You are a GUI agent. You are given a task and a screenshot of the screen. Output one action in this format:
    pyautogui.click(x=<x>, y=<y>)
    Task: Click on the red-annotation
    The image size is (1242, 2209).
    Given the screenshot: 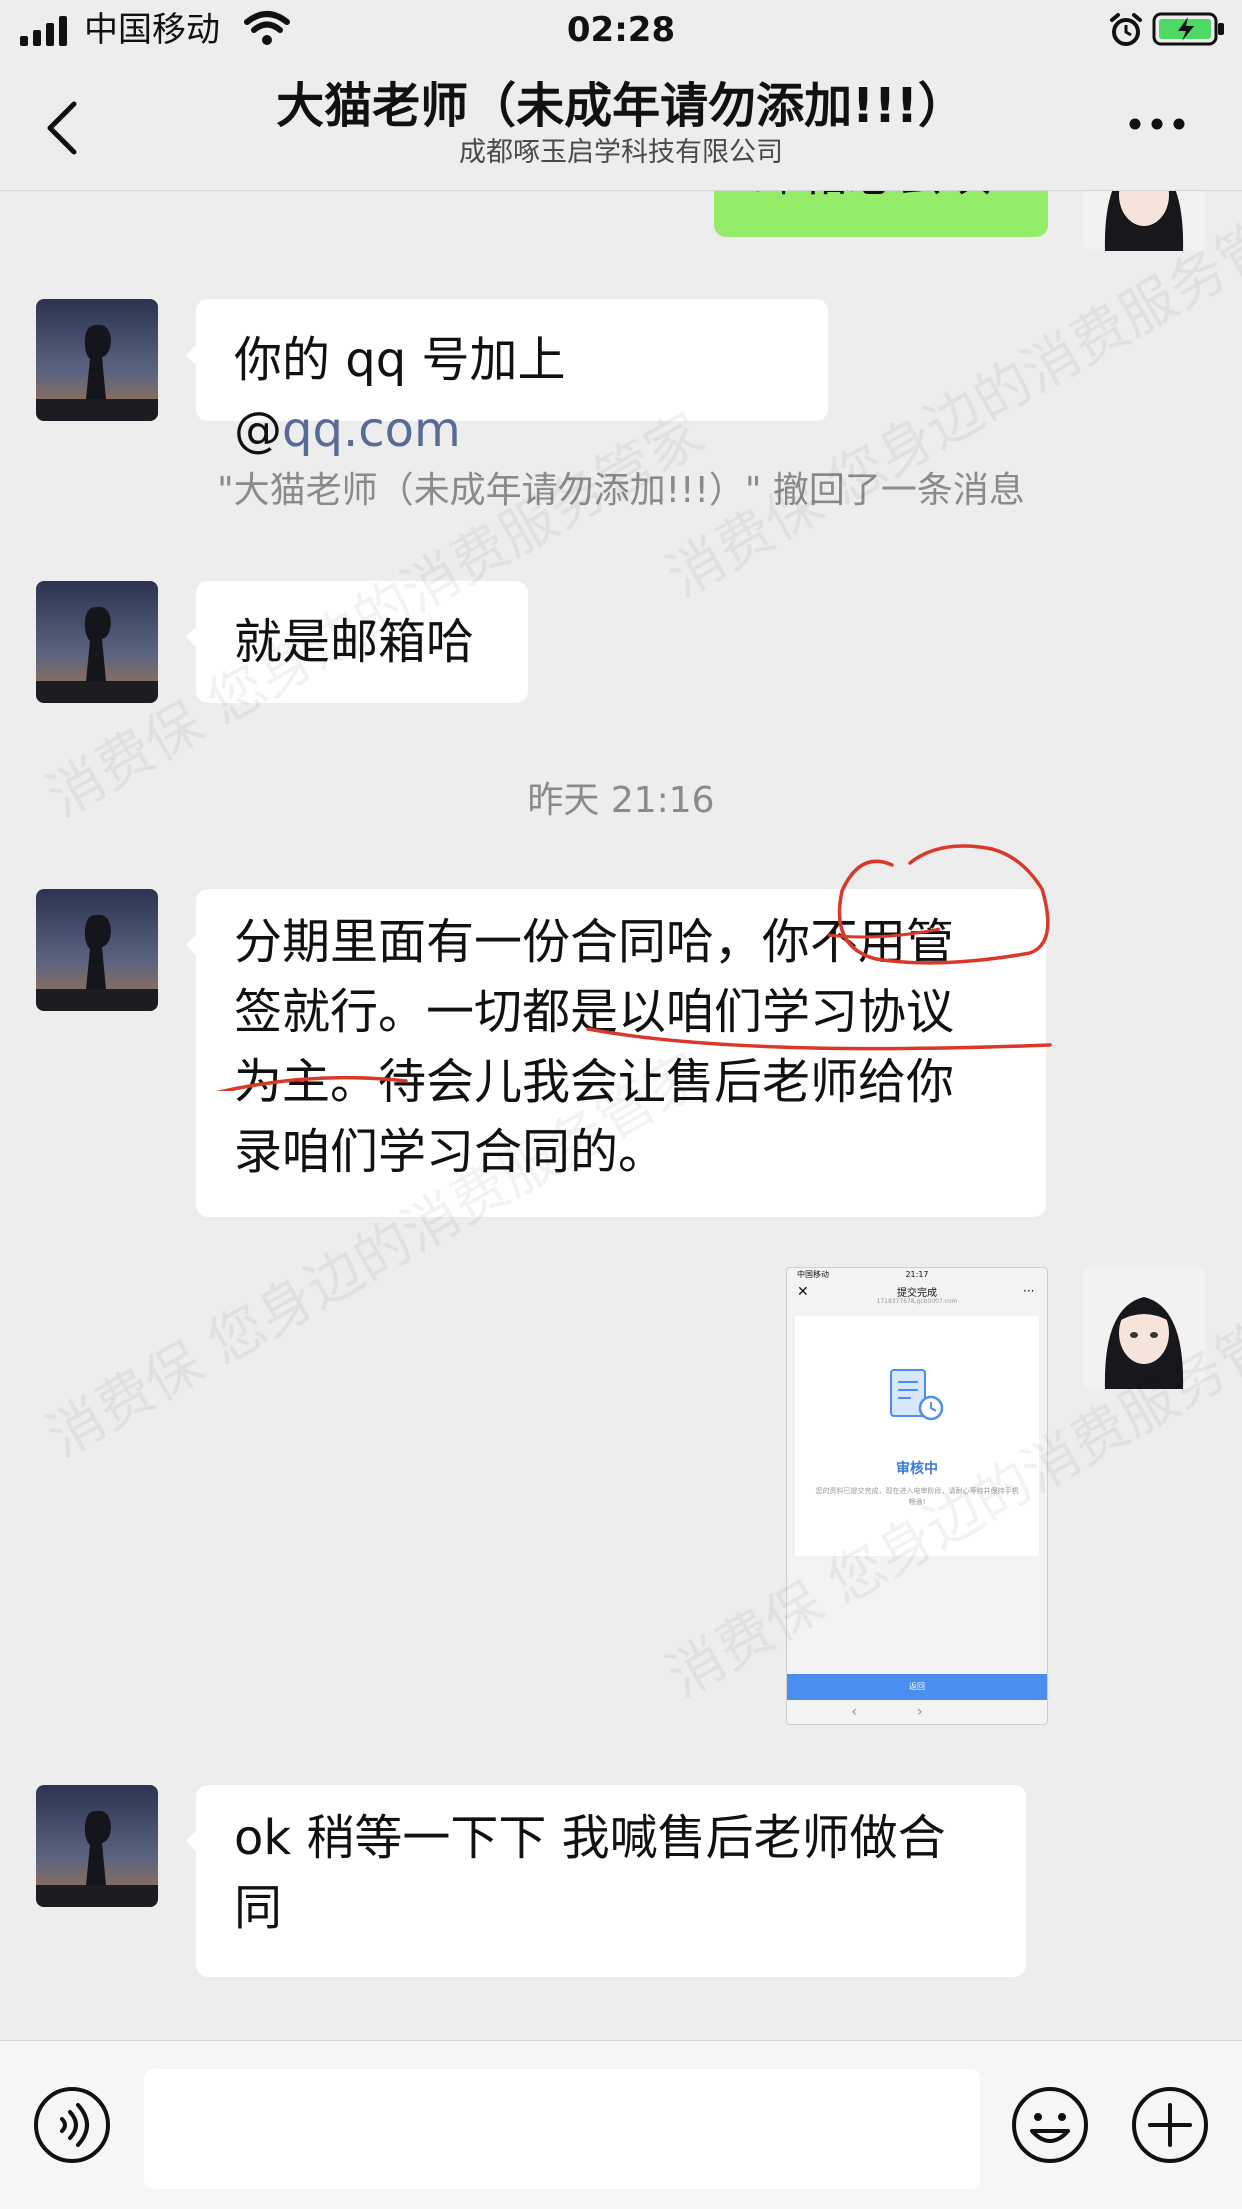 What is the action you would take?
    pyautogui.click(x=634, y=967)
    